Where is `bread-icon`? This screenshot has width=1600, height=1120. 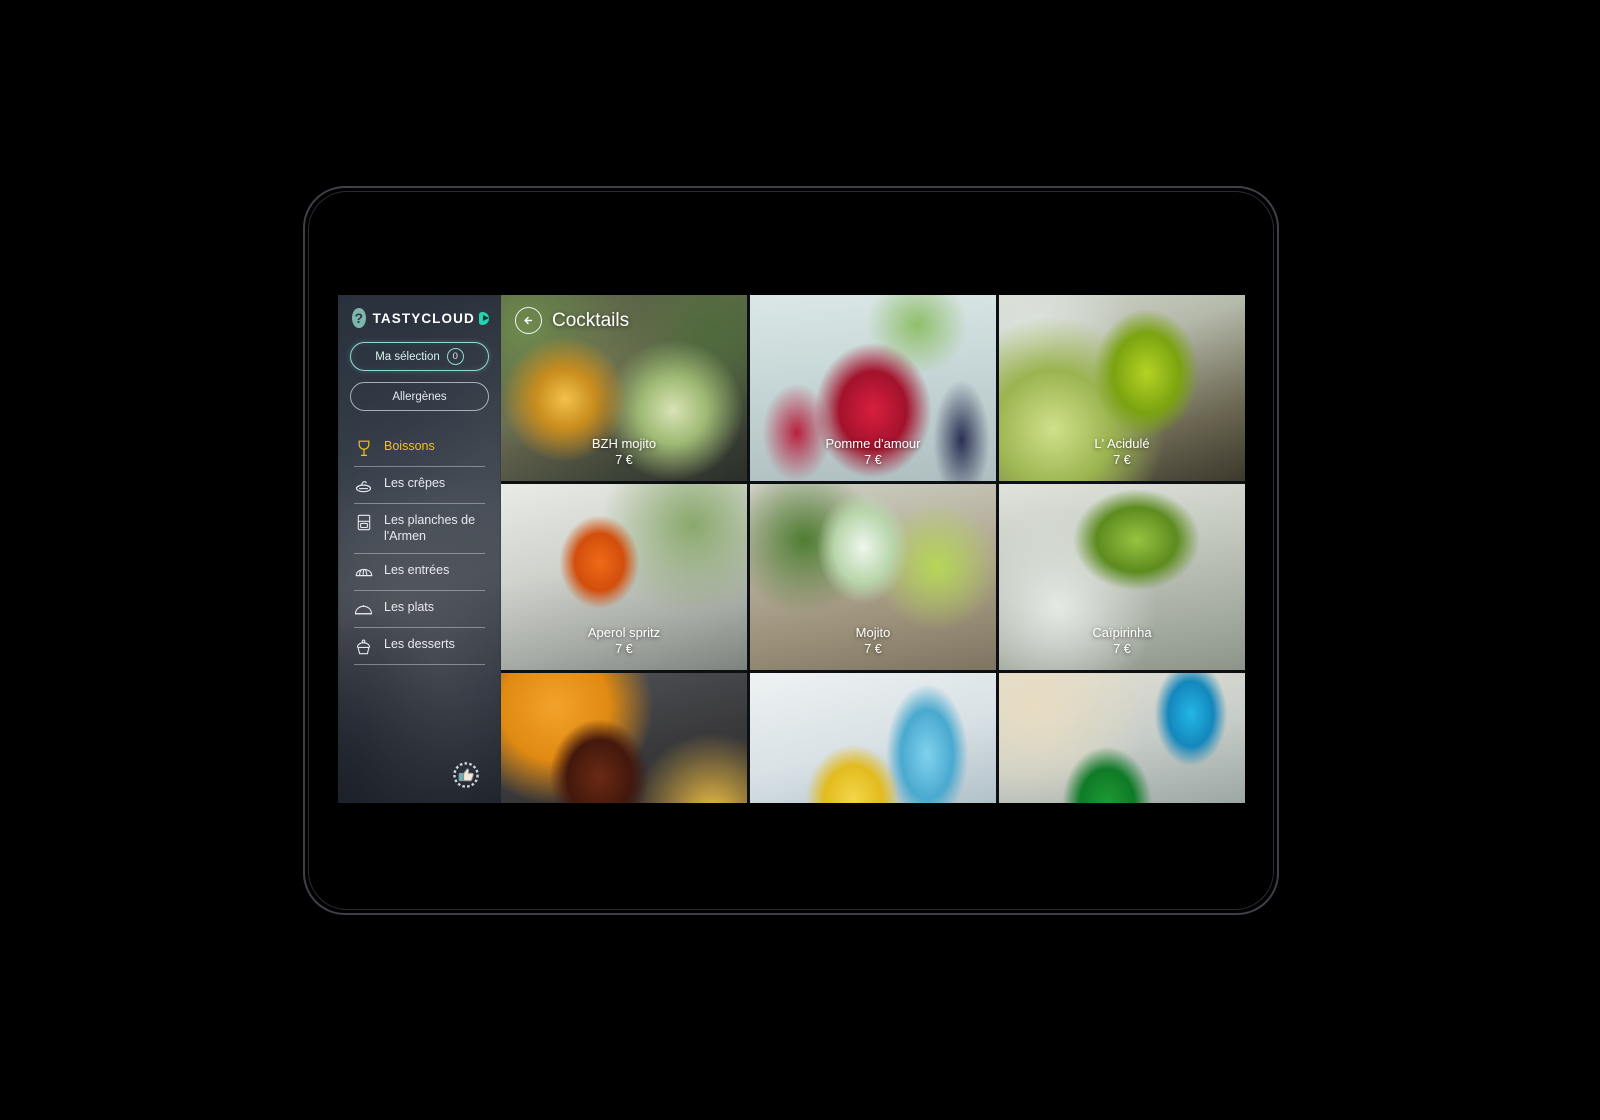
bread-icon is located at coordinates (363, 572).